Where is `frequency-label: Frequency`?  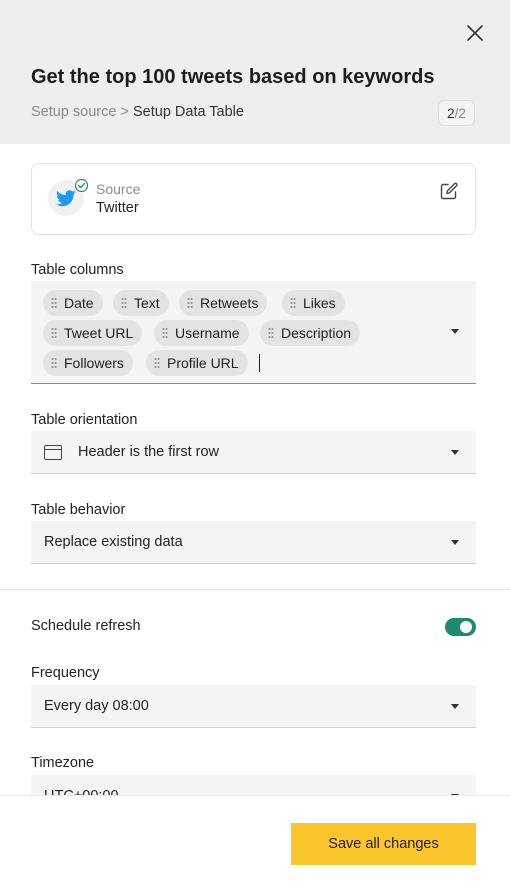 frequency-label: Frequency is located at coordinates (65, 673).